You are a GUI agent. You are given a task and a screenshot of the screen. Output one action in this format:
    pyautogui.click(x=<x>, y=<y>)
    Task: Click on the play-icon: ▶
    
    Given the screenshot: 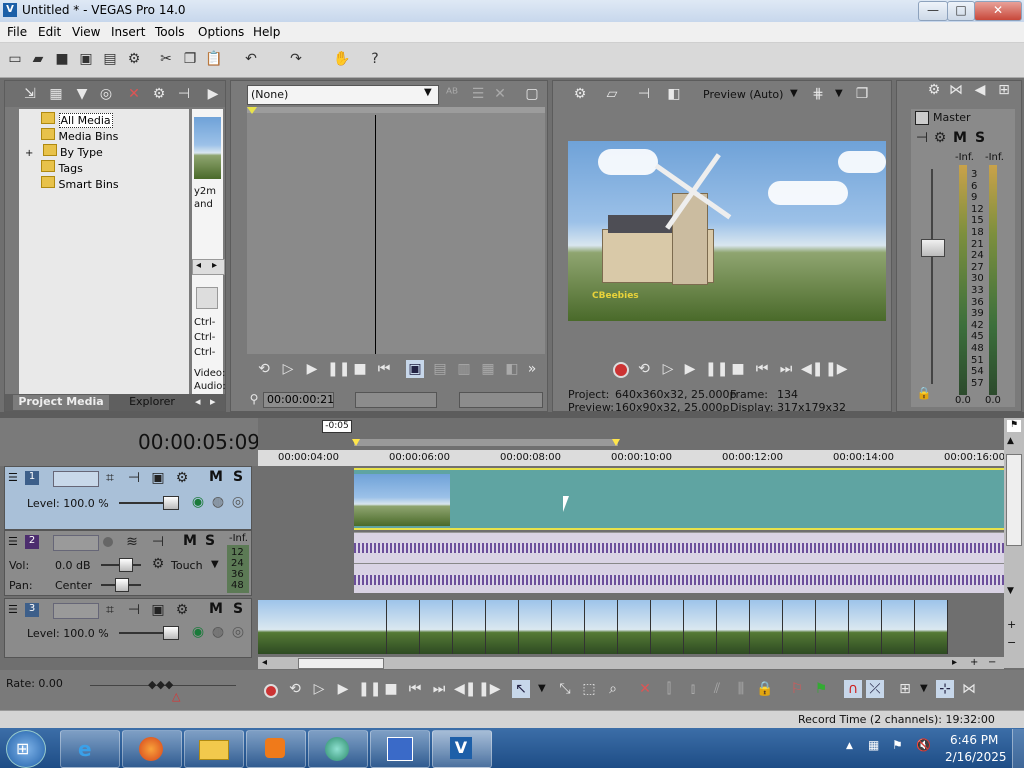 What is the action you would take?
    pyautogui.click(x=312, y=369)
    